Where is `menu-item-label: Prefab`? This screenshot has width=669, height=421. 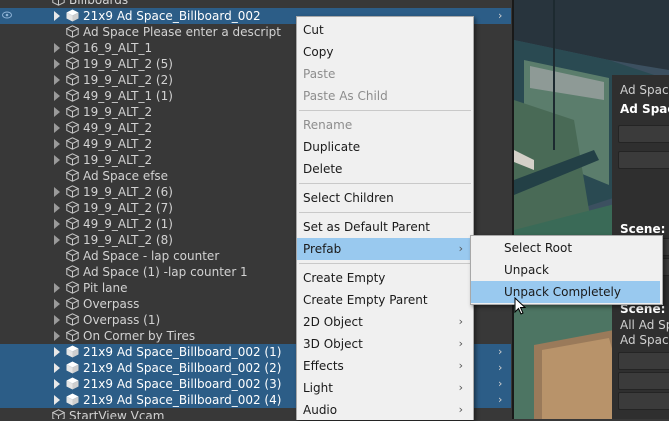 menu-item-label: Prefab is located at coordinates (322, 249).